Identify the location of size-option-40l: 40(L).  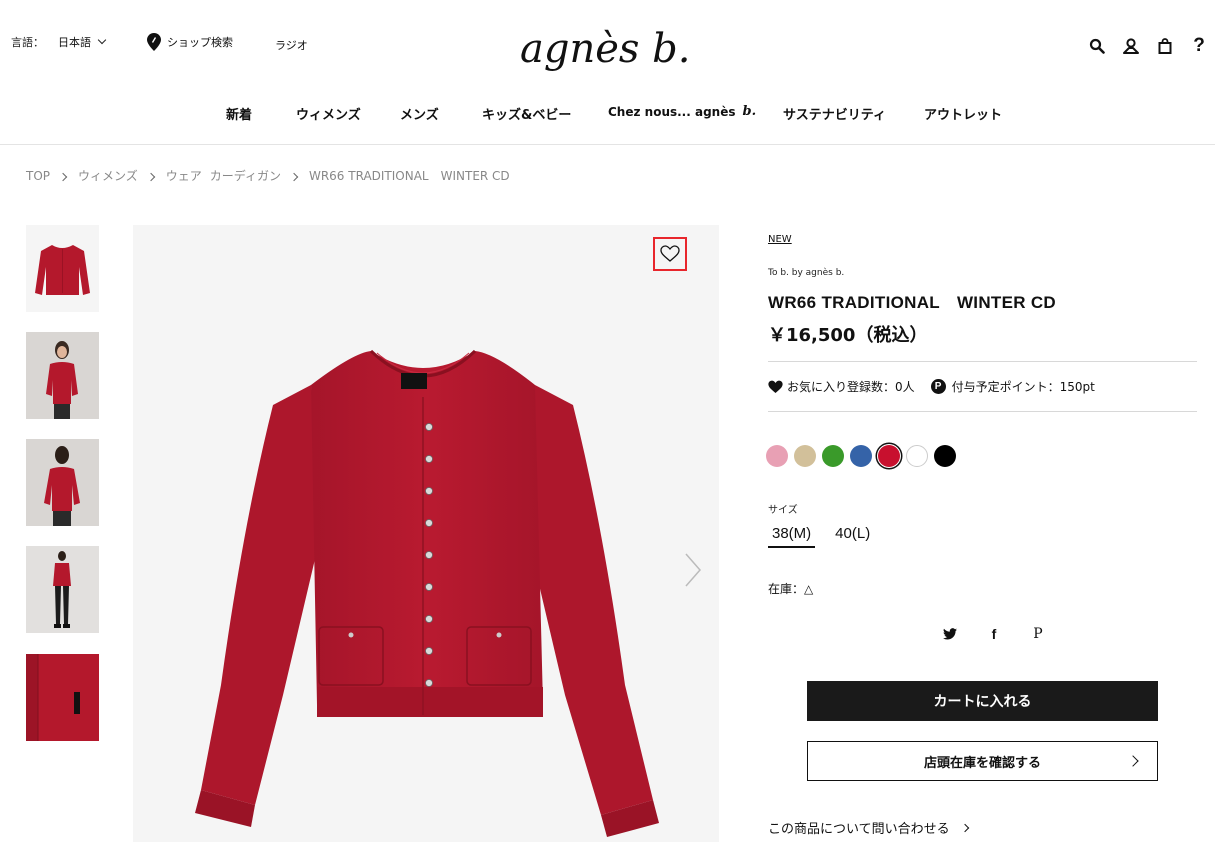
(852, 536).